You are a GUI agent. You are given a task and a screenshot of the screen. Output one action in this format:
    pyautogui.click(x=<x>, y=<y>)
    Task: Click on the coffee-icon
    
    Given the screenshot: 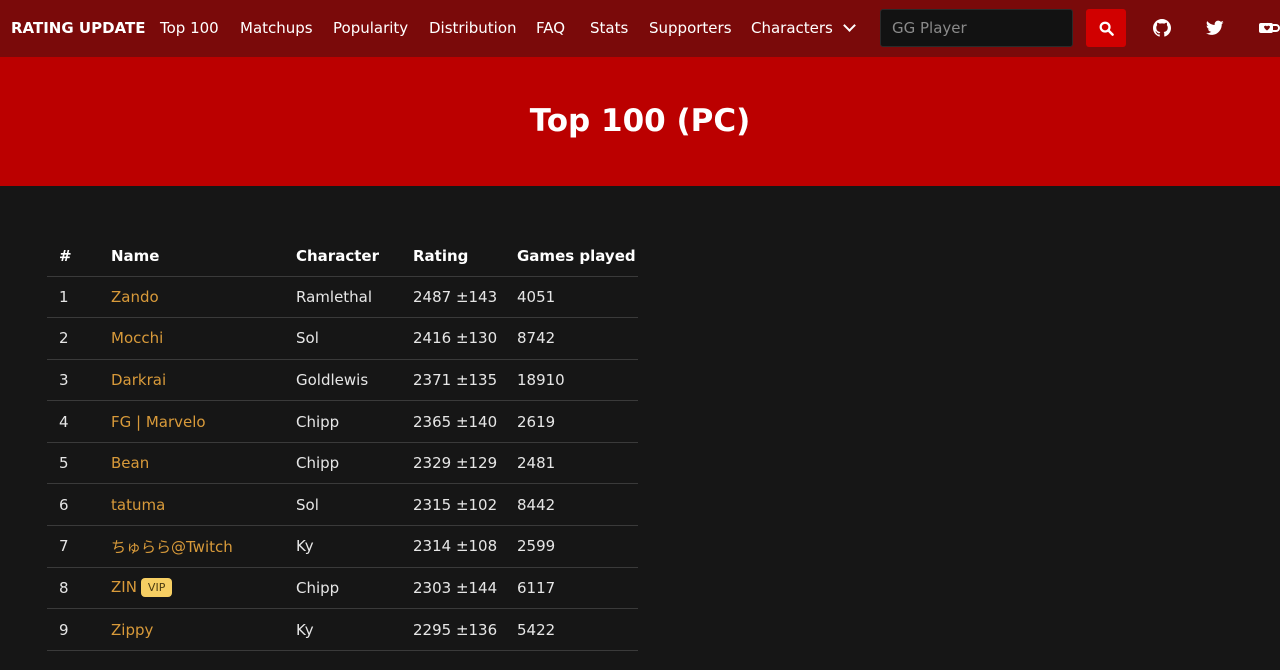 What is the action you would take?
    pyautogui.click(x=1269, y=28)
    